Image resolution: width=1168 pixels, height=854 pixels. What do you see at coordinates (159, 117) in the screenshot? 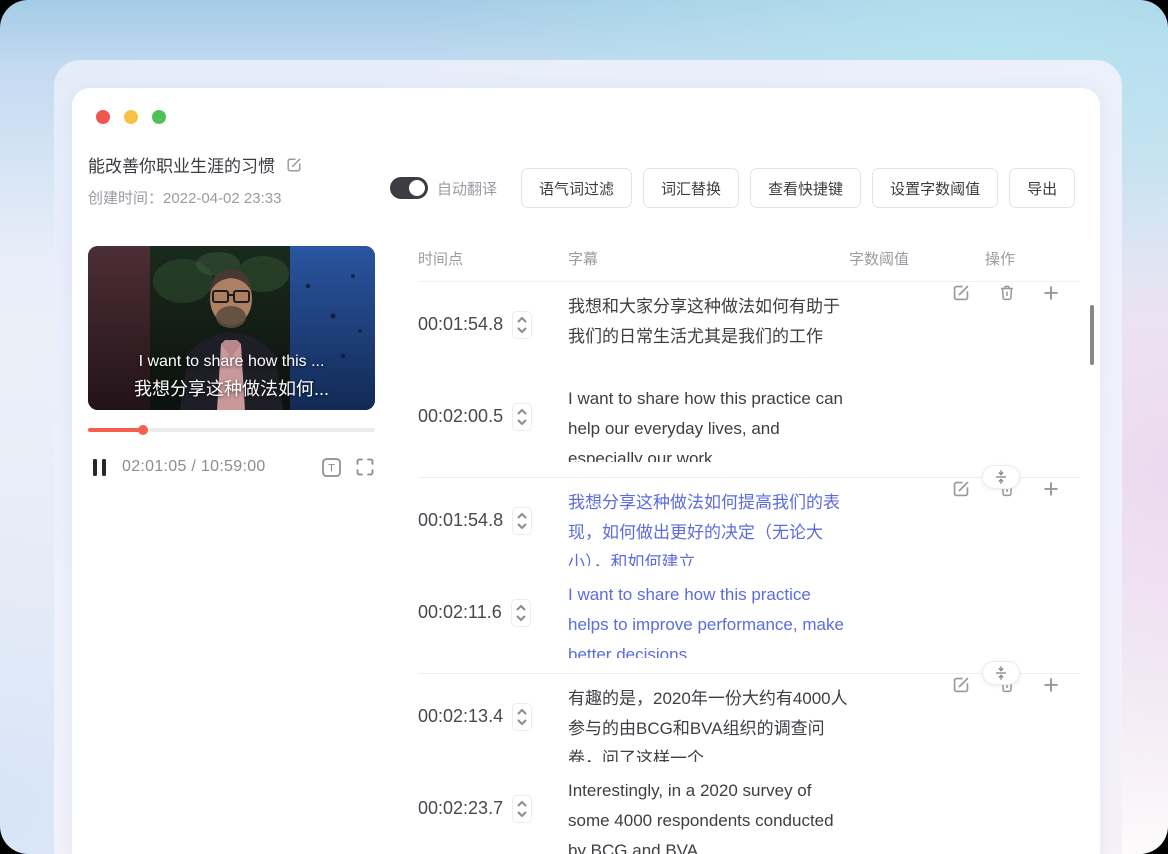
I see `zoom-window-button` at bounding box center [159, 117].